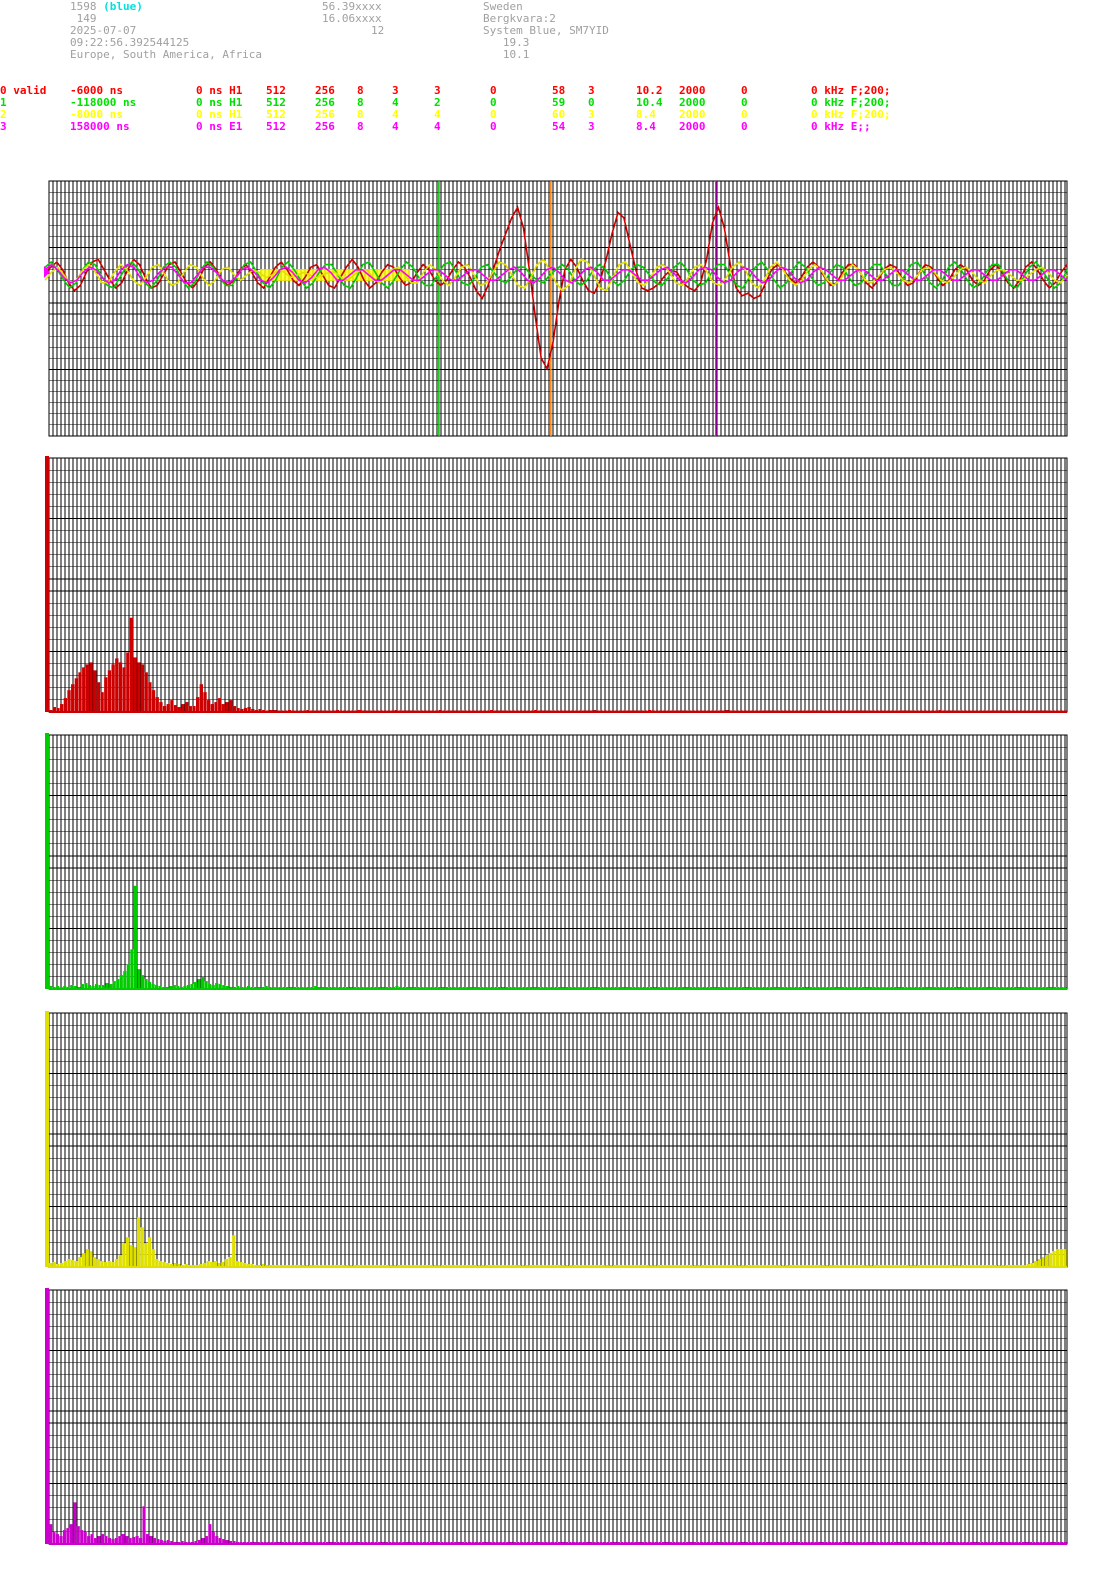  Describe the element at coordinates (325, 126) in the screenshot. I see `channel-cell: 256` at that location.